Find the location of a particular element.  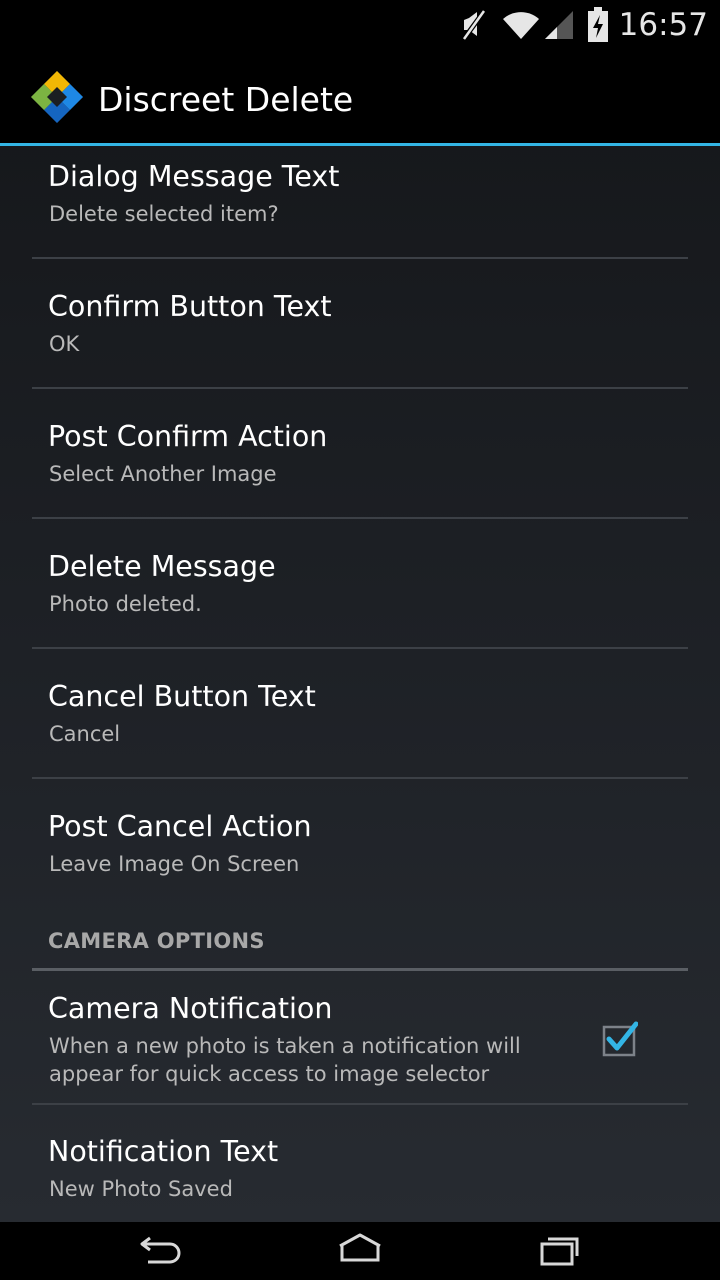

wifi-icon is located at coordinates (520, 25).